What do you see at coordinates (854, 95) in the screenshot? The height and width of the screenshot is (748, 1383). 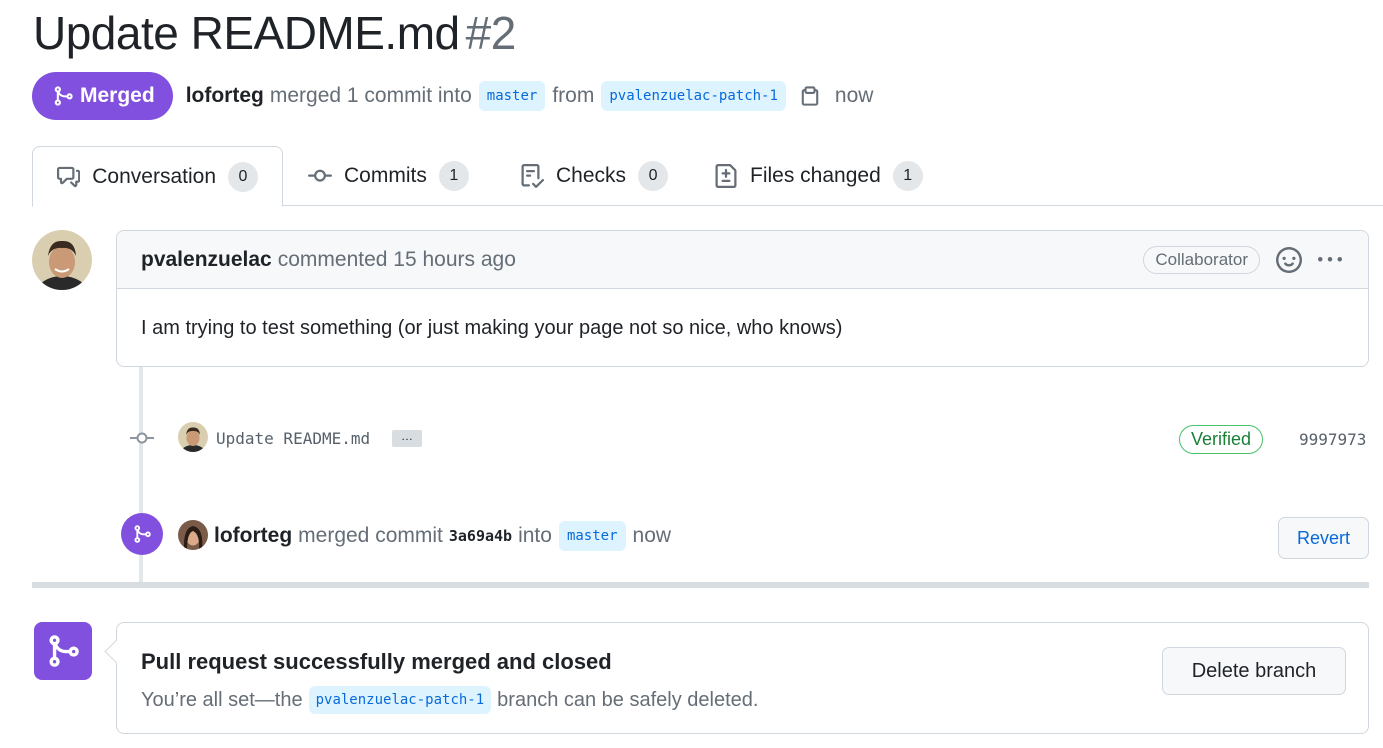 I see `merge-time: now` at bounding box center [854, 95].